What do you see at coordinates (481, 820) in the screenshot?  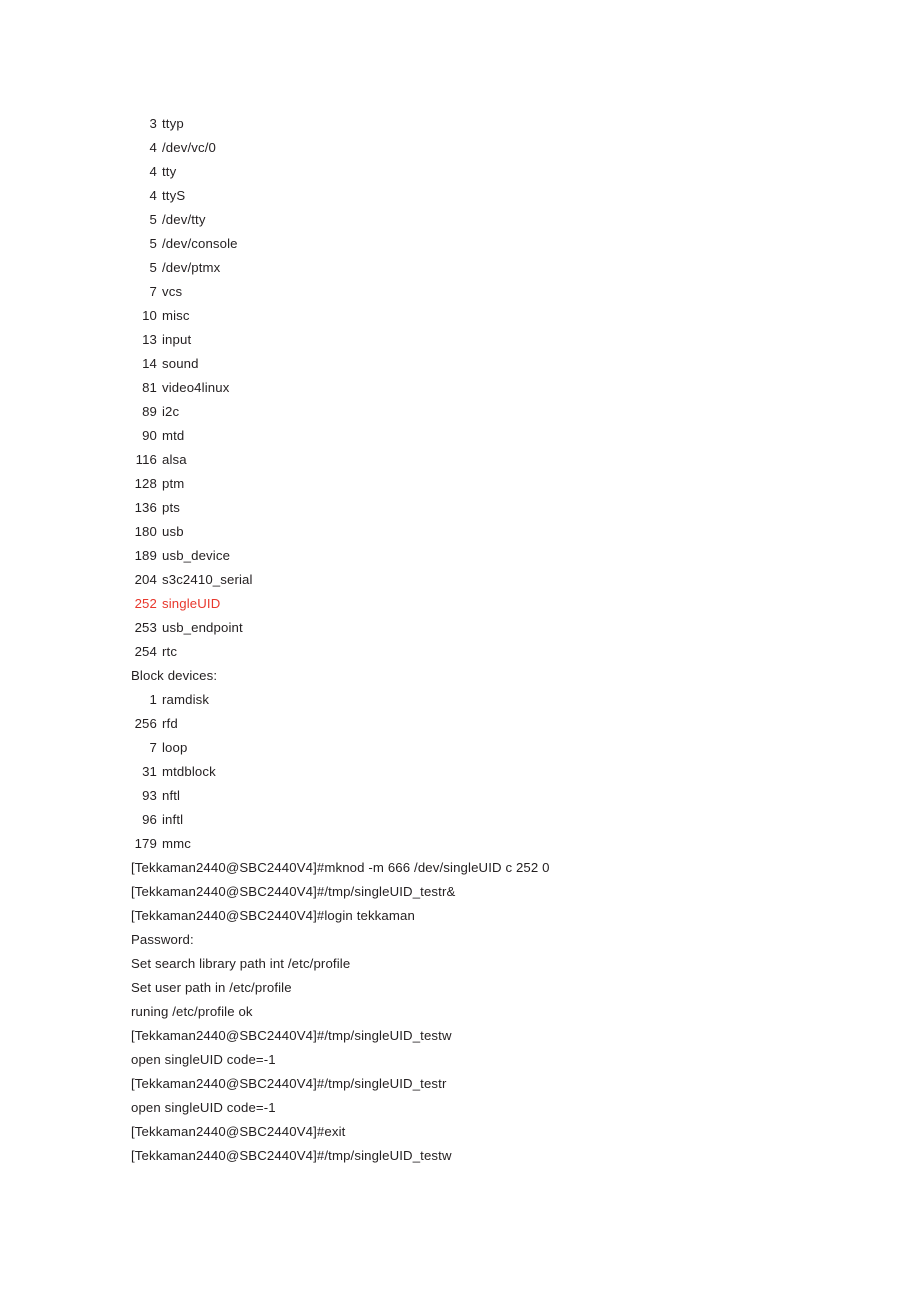 I see `console-device-line: 96 inftl` at bounding box center [481, 820].